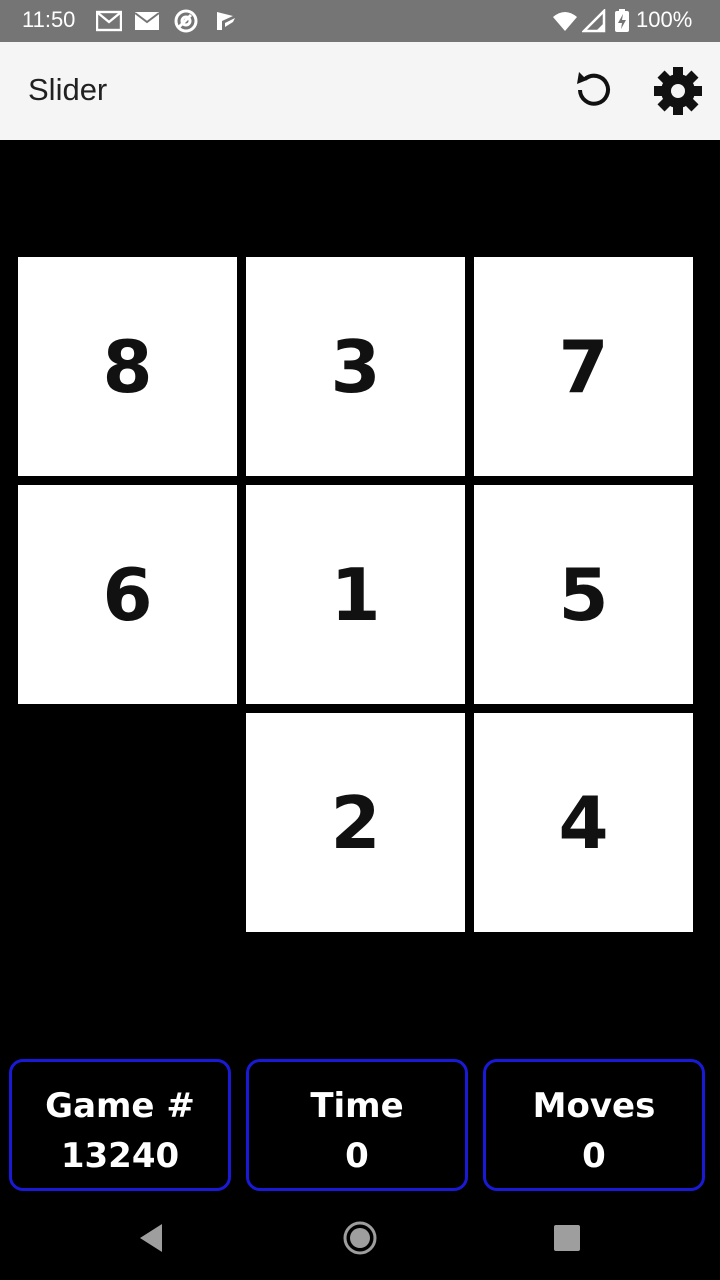  Describe the element at coordinates (109, 21) in the screenshot. I see `gmail-icon` at that location.